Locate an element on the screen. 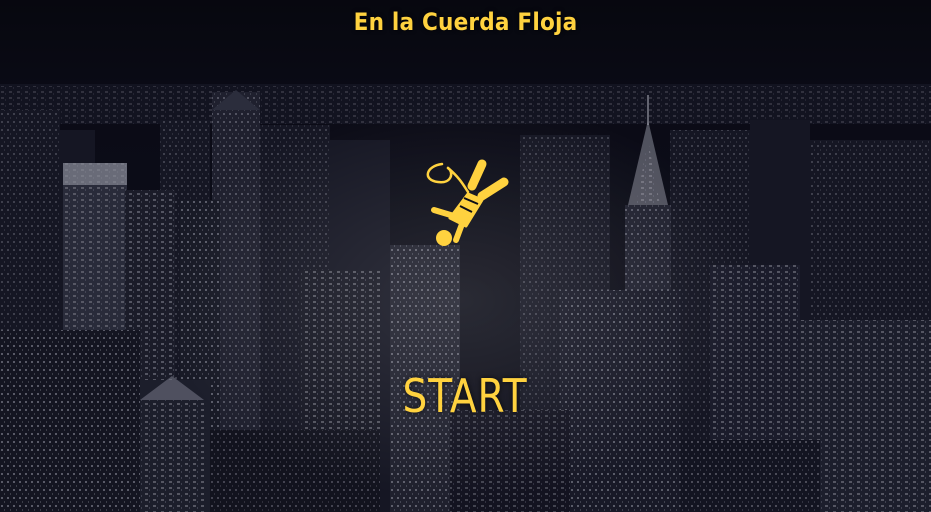 The width and height of the screenshot is (931, 512). game-title: En la Cuerda Floja is located at coordinates (465, 22).